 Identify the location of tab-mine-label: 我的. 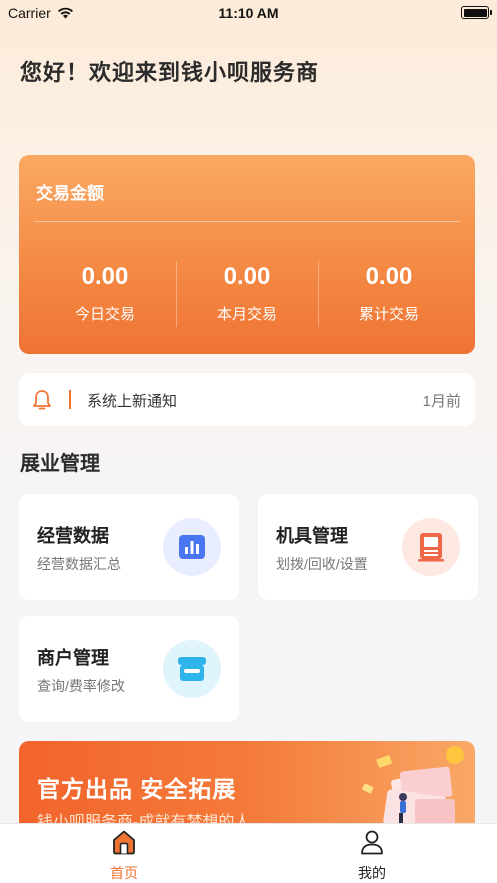
(372, 873).